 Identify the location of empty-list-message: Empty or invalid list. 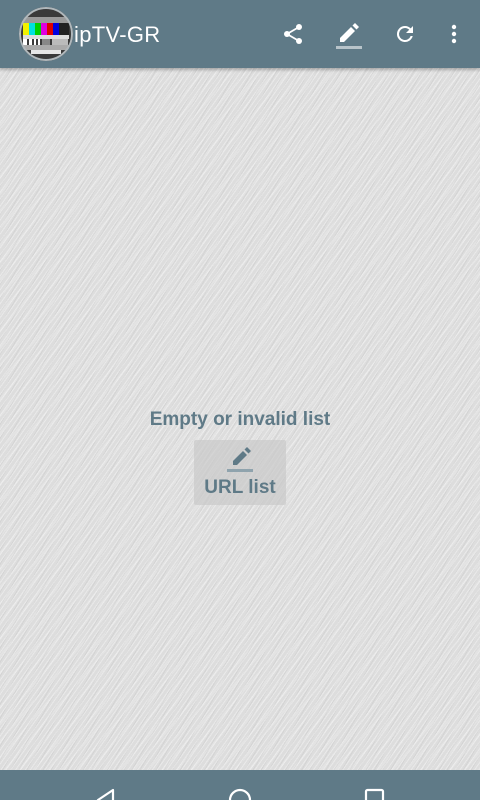
(240, 419).